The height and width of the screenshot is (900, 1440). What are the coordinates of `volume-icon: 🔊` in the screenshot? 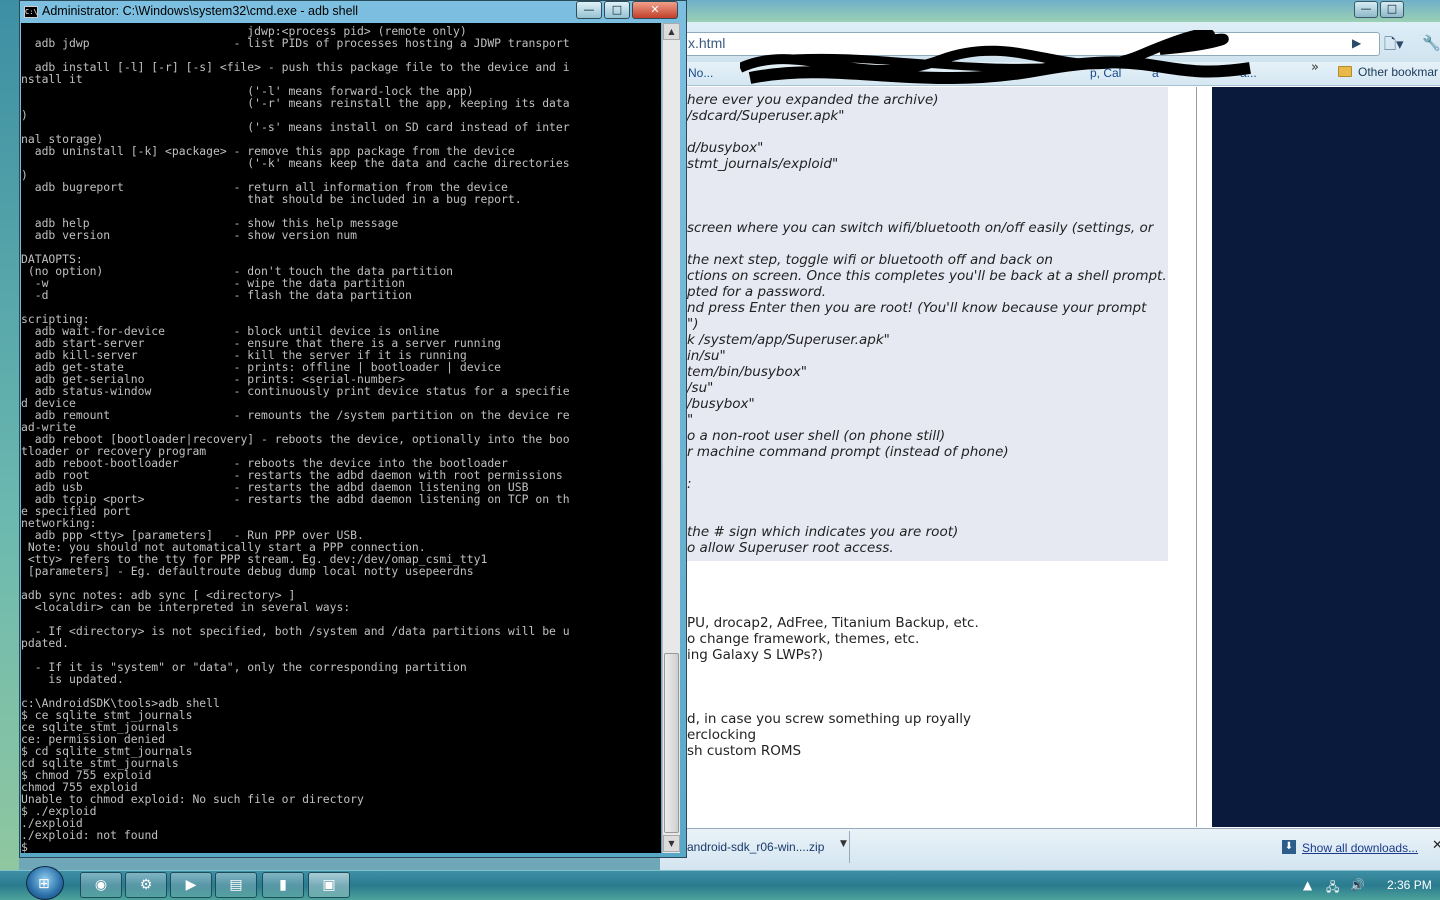 It's located at (1357, 885).